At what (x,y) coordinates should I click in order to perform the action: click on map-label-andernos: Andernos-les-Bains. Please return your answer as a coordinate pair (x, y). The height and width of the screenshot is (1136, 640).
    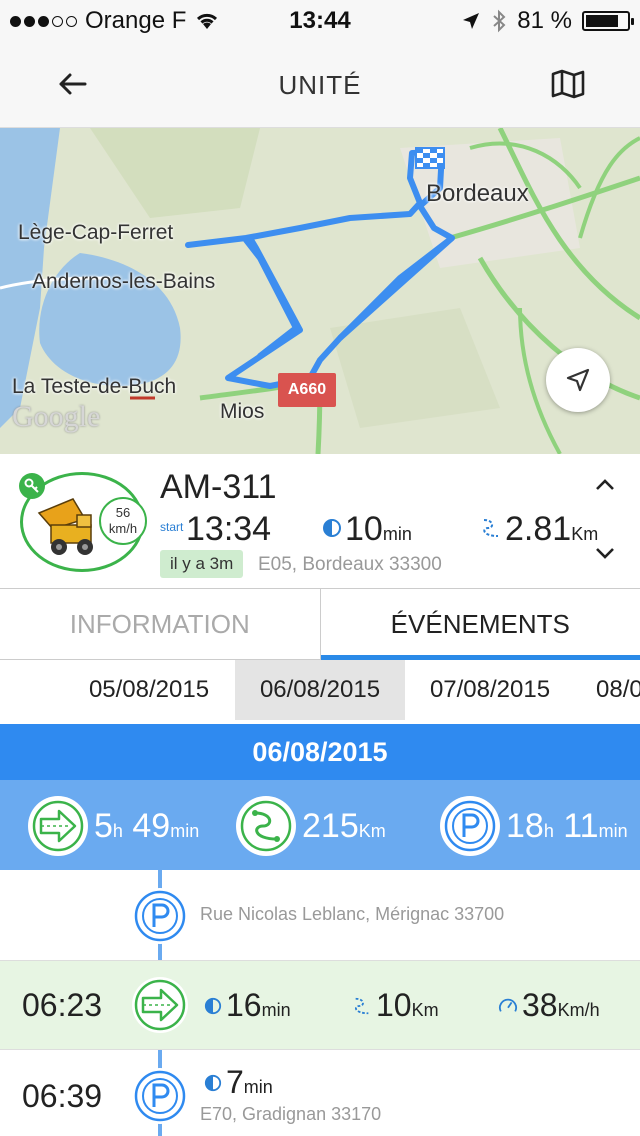
    Looking at the image, I should click on (124, 281).